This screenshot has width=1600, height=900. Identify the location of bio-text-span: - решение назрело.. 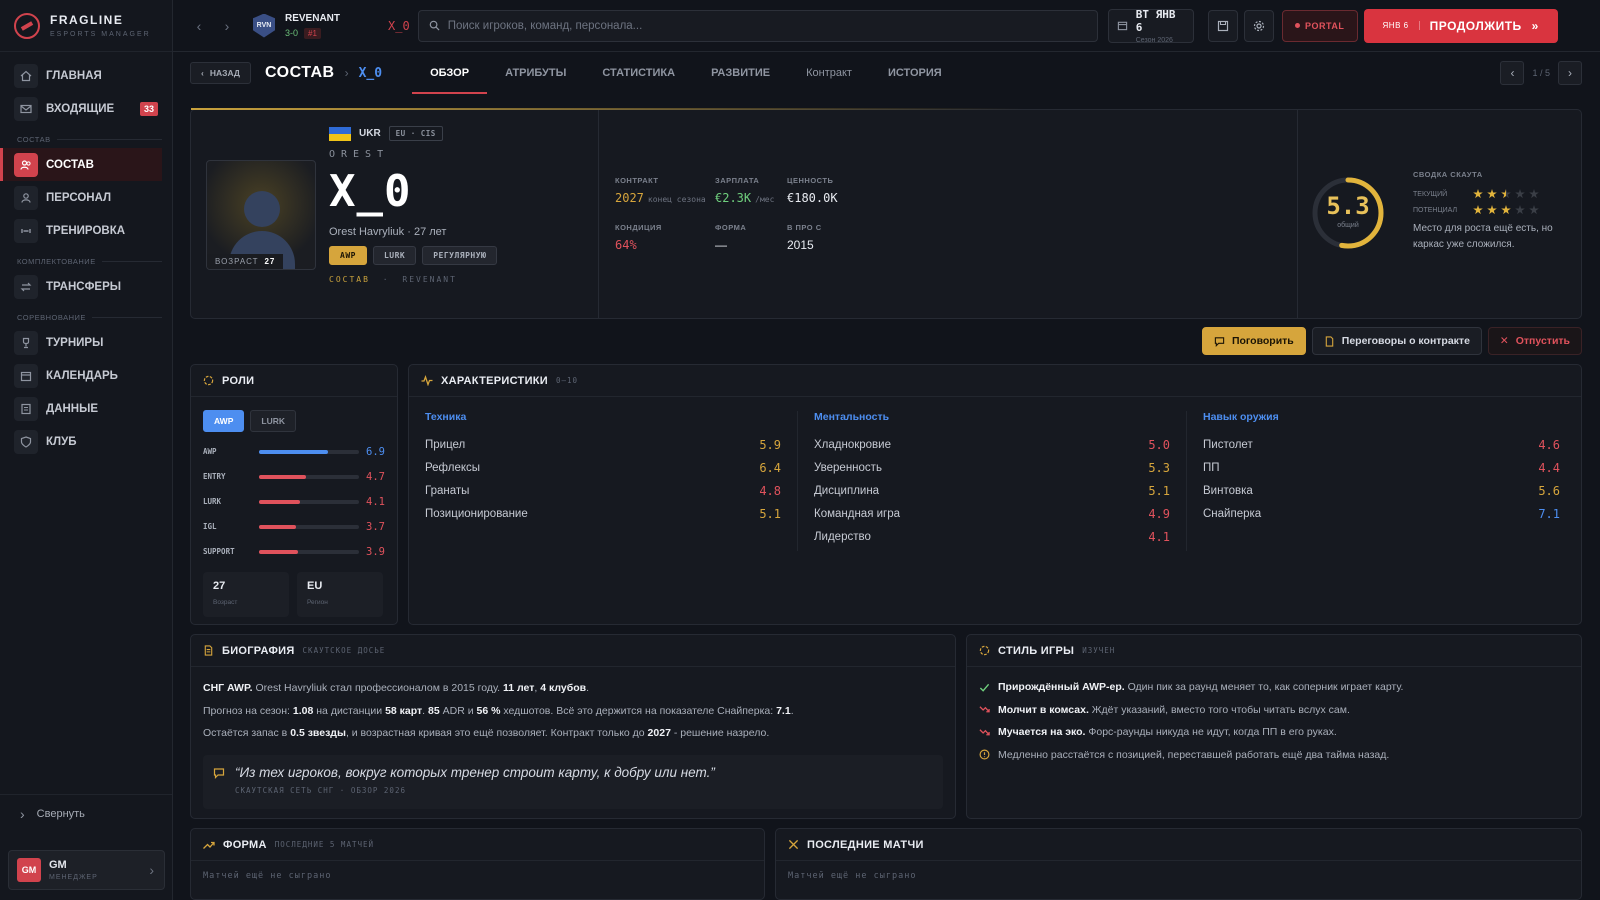
(720, 733).